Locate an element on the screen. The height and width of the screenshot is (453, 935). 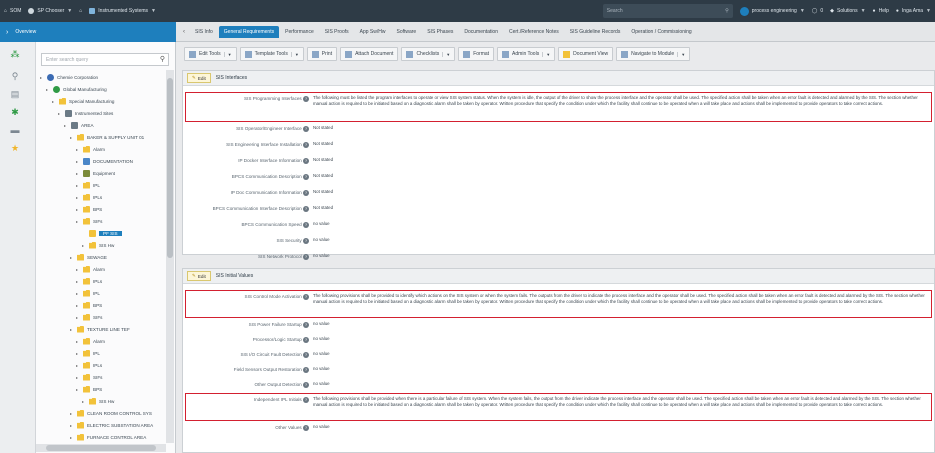
tree-node: ▸ AREA is located at coordinates (79, 125).